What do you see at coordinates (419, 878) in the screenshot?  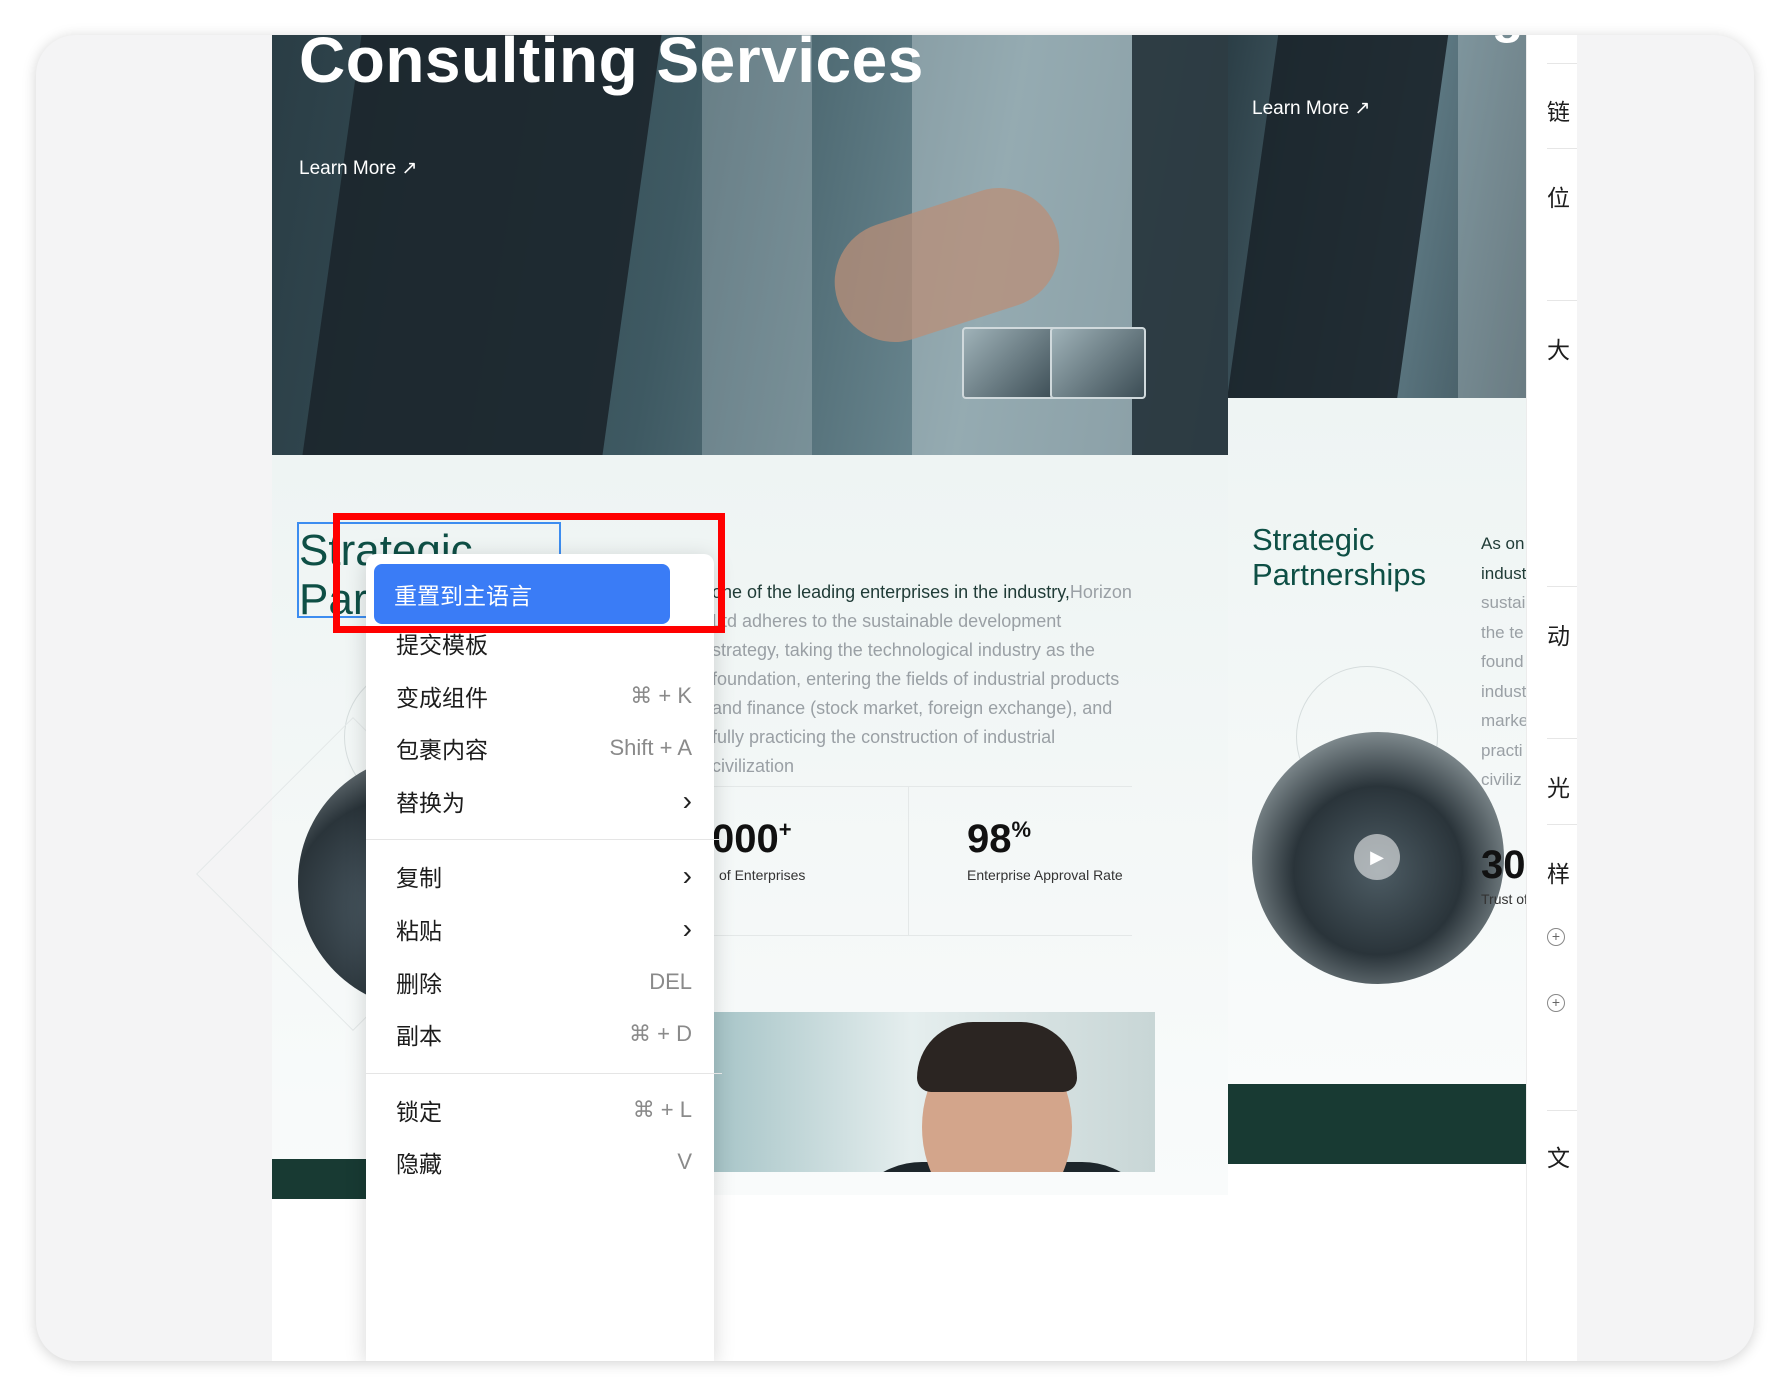 I see `menu-item-label: 复制` at bounding box center [419, 878].